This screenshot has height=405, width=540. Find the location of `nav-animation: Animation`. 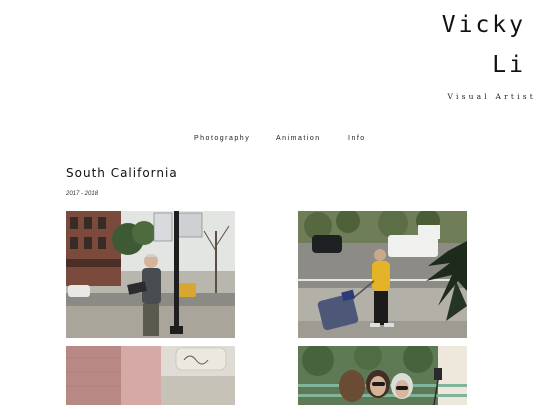

nav-animation: Animation is located at coordinates (298, 138).